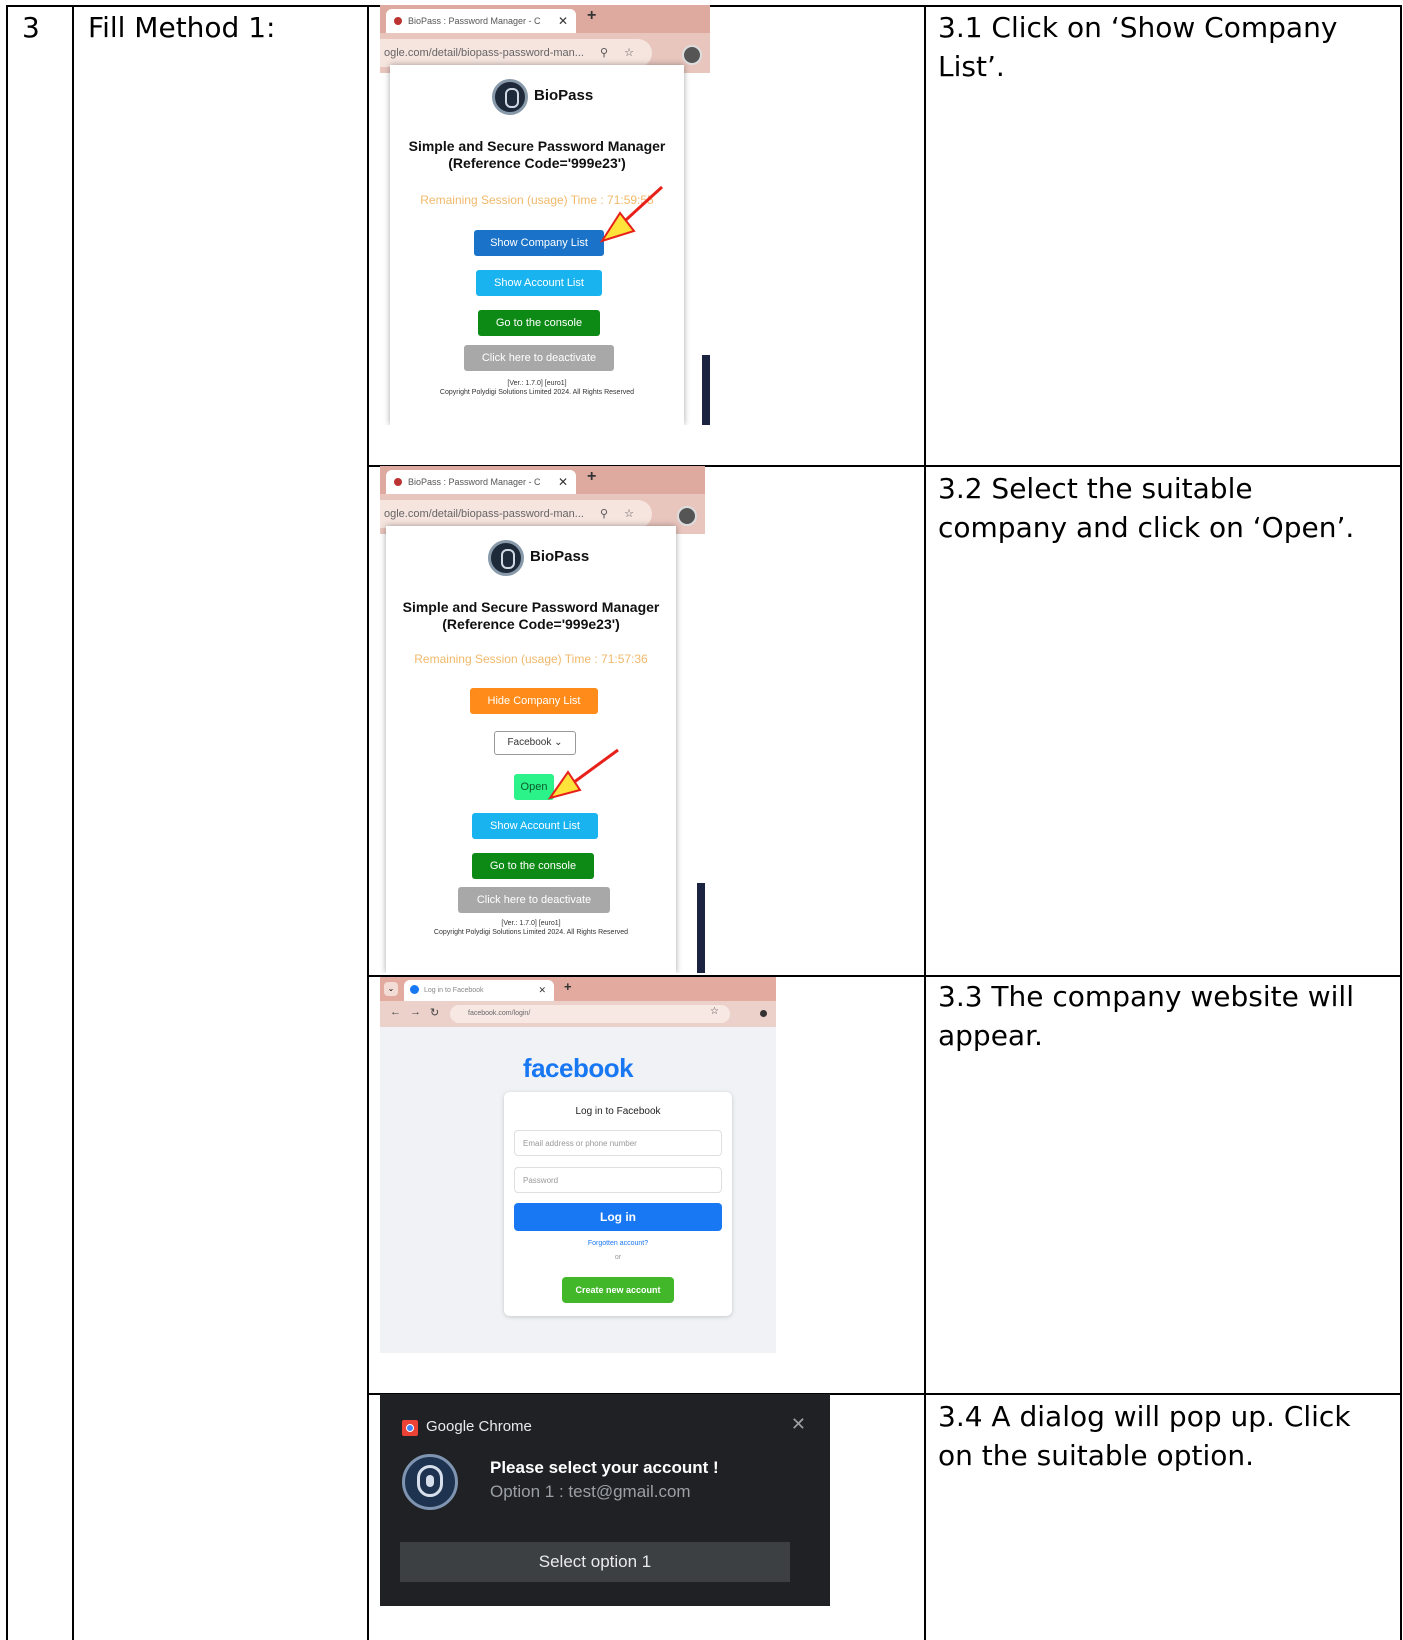  I want to click on profile-icon, so click(763, 1013).